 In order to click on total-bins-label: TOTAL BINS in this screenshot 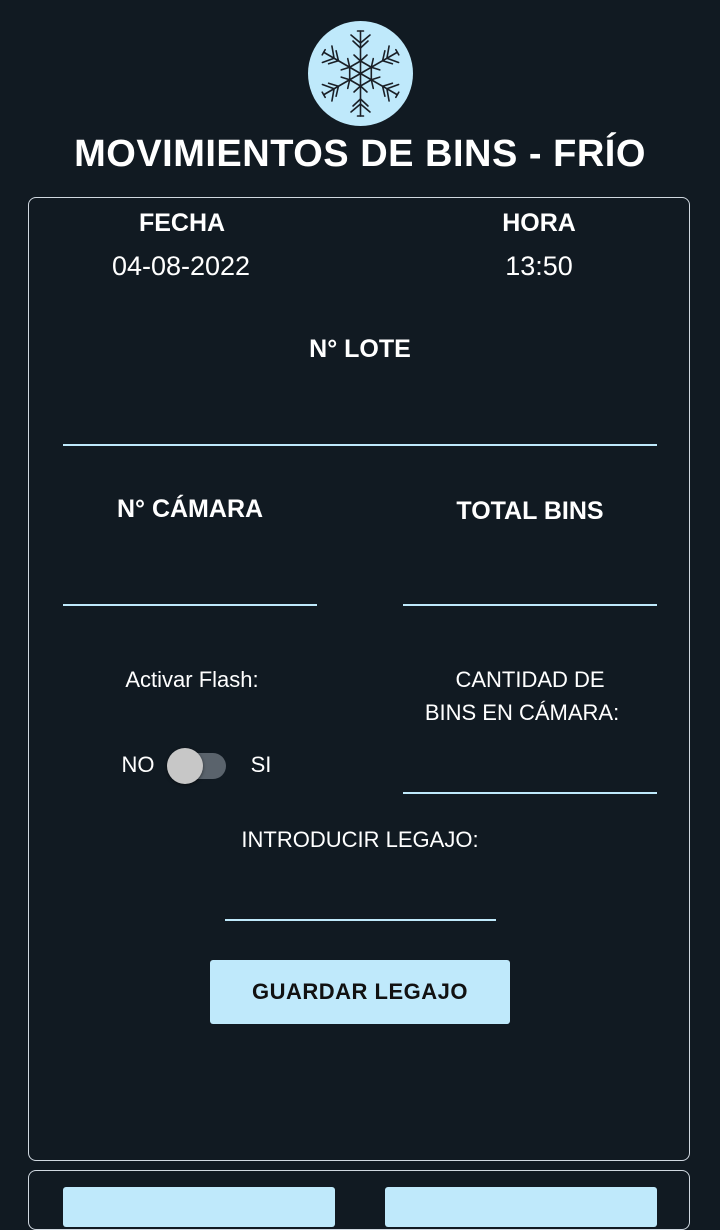, I will do `click(530, 511)`.